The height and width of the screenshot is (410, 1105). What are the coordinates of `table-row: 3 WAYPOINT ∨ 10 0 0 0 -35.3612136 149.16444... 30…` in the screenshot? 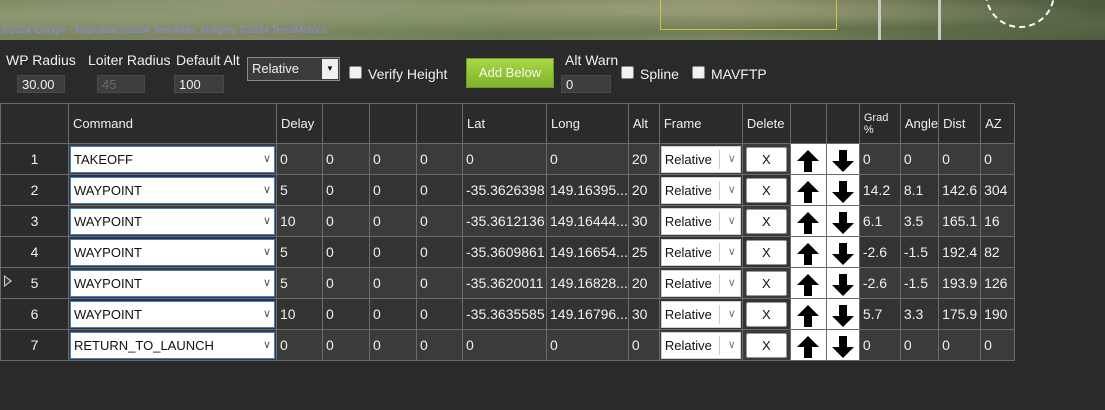 It's located at (508, 221).